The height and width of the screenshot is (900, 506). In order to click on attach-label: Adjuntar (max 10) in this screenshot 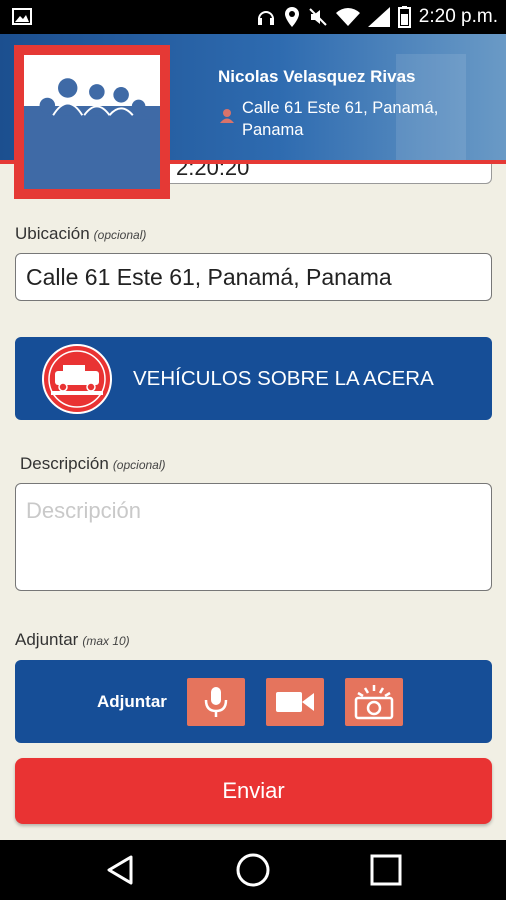, I will do `click(72, 639)`.